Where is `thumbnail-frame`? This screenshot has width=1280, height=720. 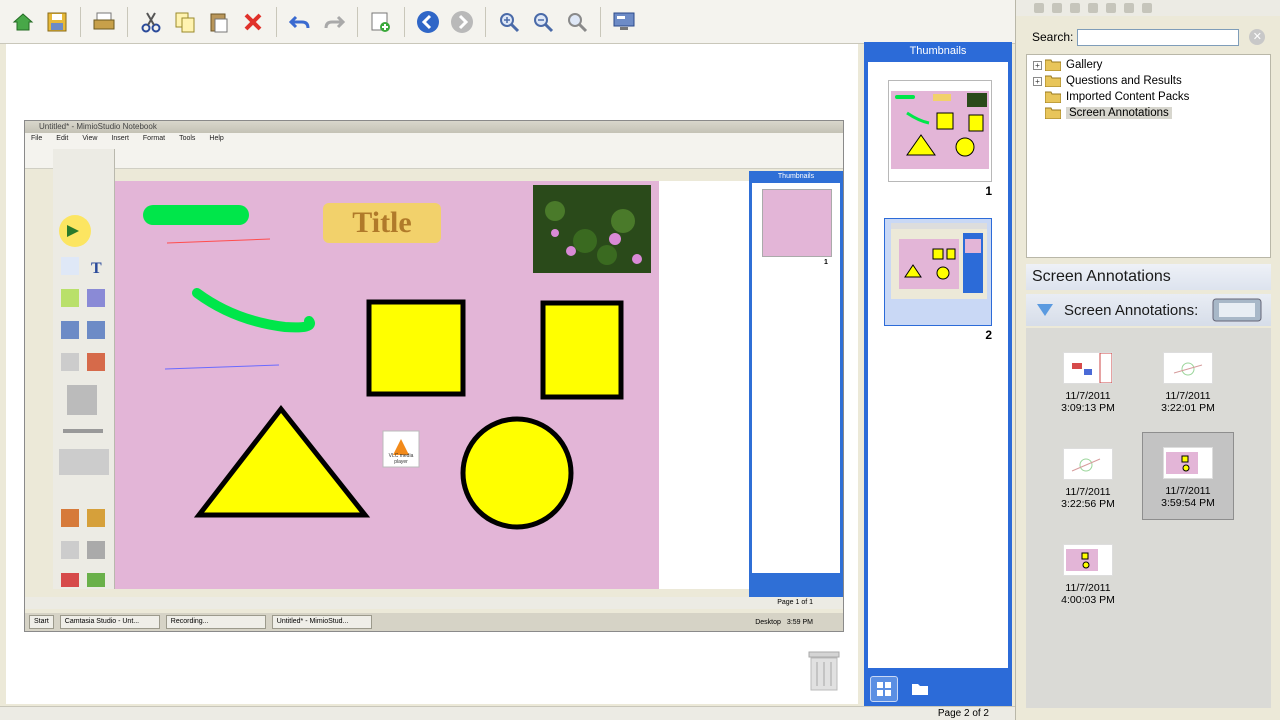
thumbnail-frame is located at coordinates (940, 131).